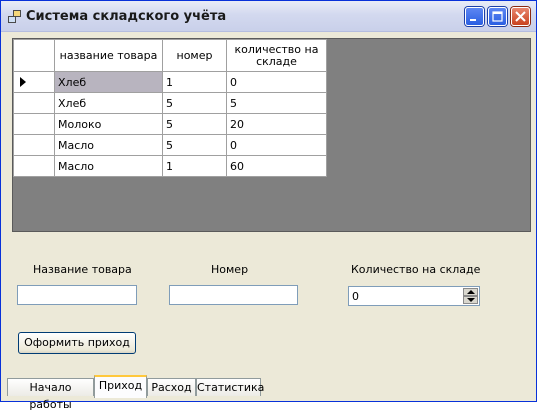 This screenshot has width=537, height=413. What do you see at coordinates (276, 124) in the screenshot?
I see `table-cell: 20` at bounding box center [276, 124].